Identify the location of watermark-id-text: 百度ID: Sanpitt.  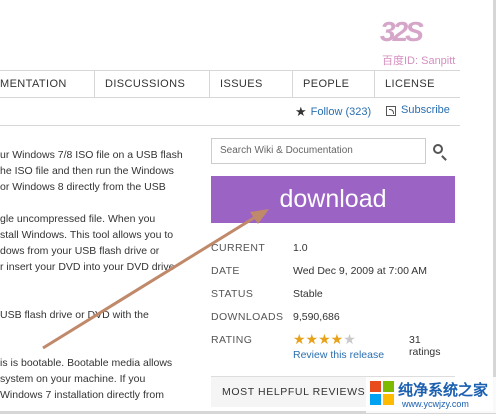
(419, 61).